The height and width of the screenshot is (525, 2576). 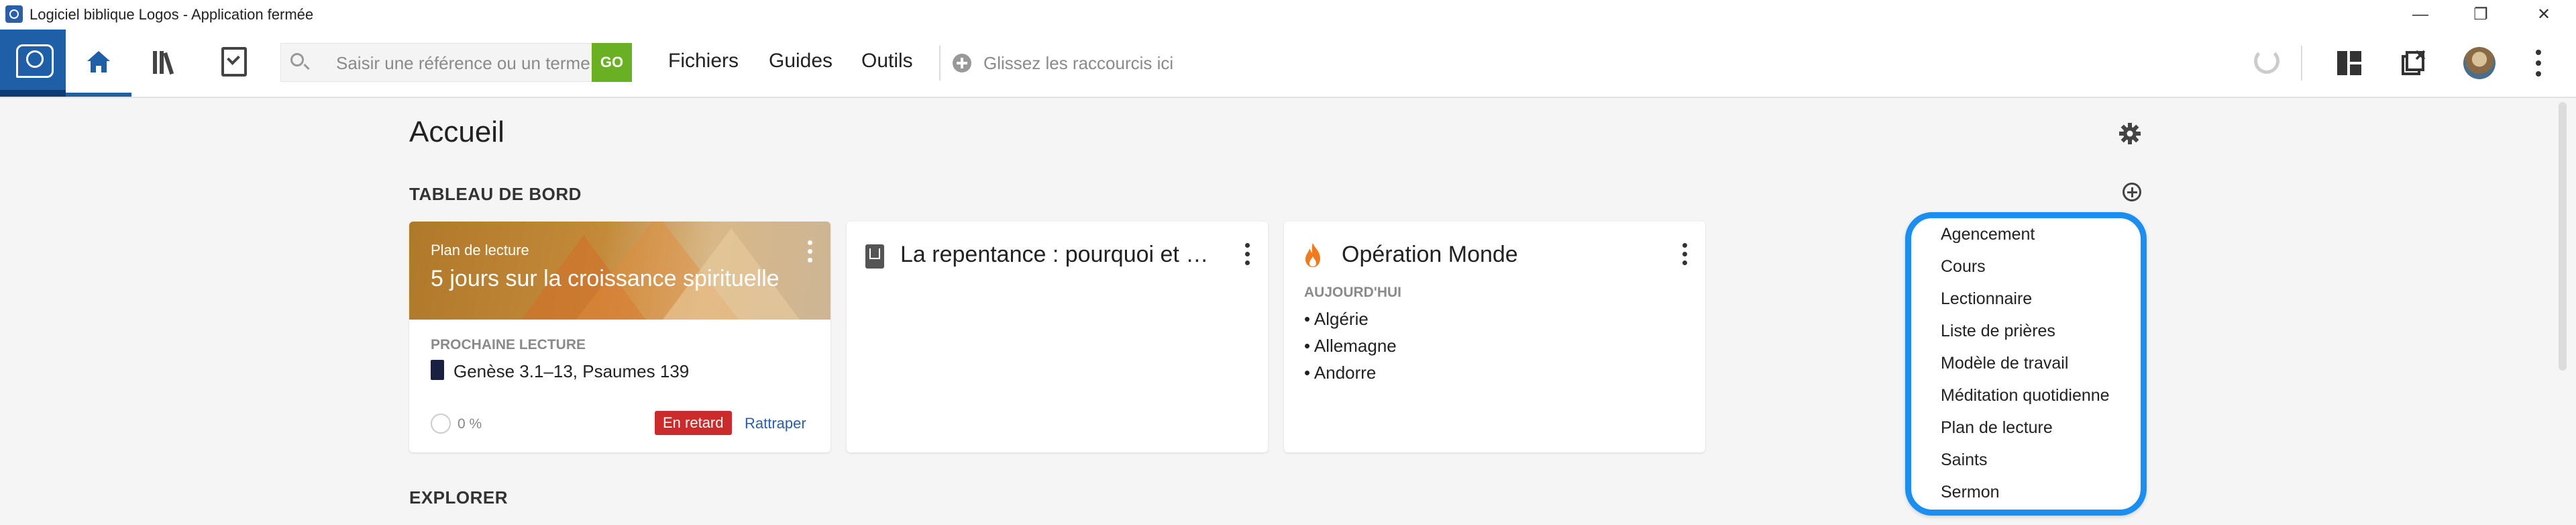 What do you see at coordinates (612, 62) in the screenshot?
I see `go-button: GO` at bounding box center [612, 62].